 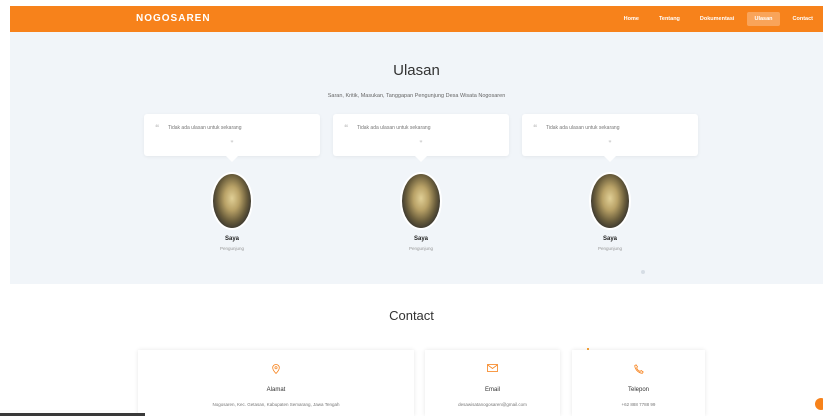 What do you see at coordinates (416, 70) in the screenshot?
I see `reviews-title: Ulasan` at bounding box center [416, 70].